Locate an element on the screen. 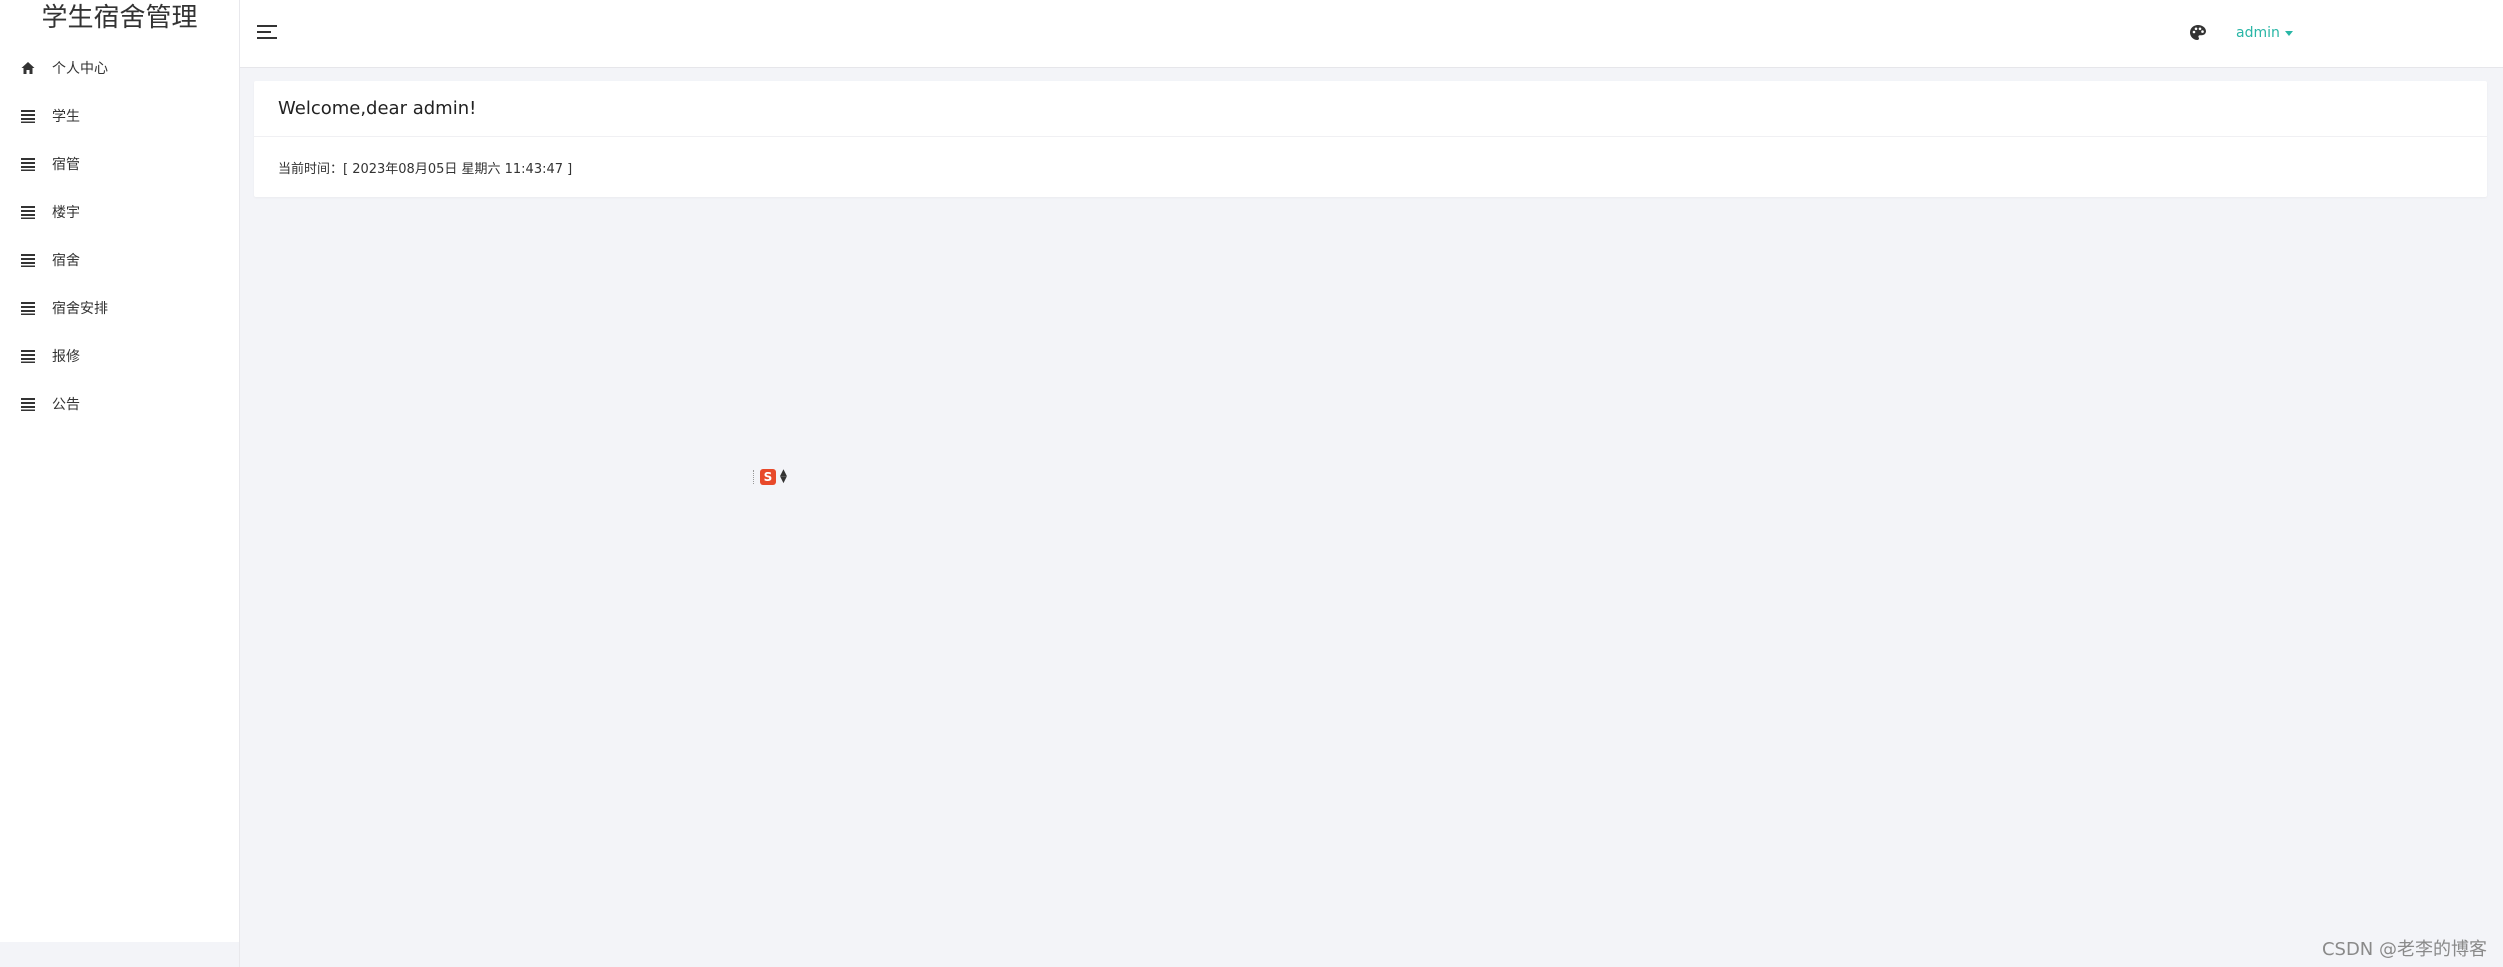  current-time: 当前时间：[ 2023年08月05日 星期六 11:43:47 ] is located at coordinates (425, 169).